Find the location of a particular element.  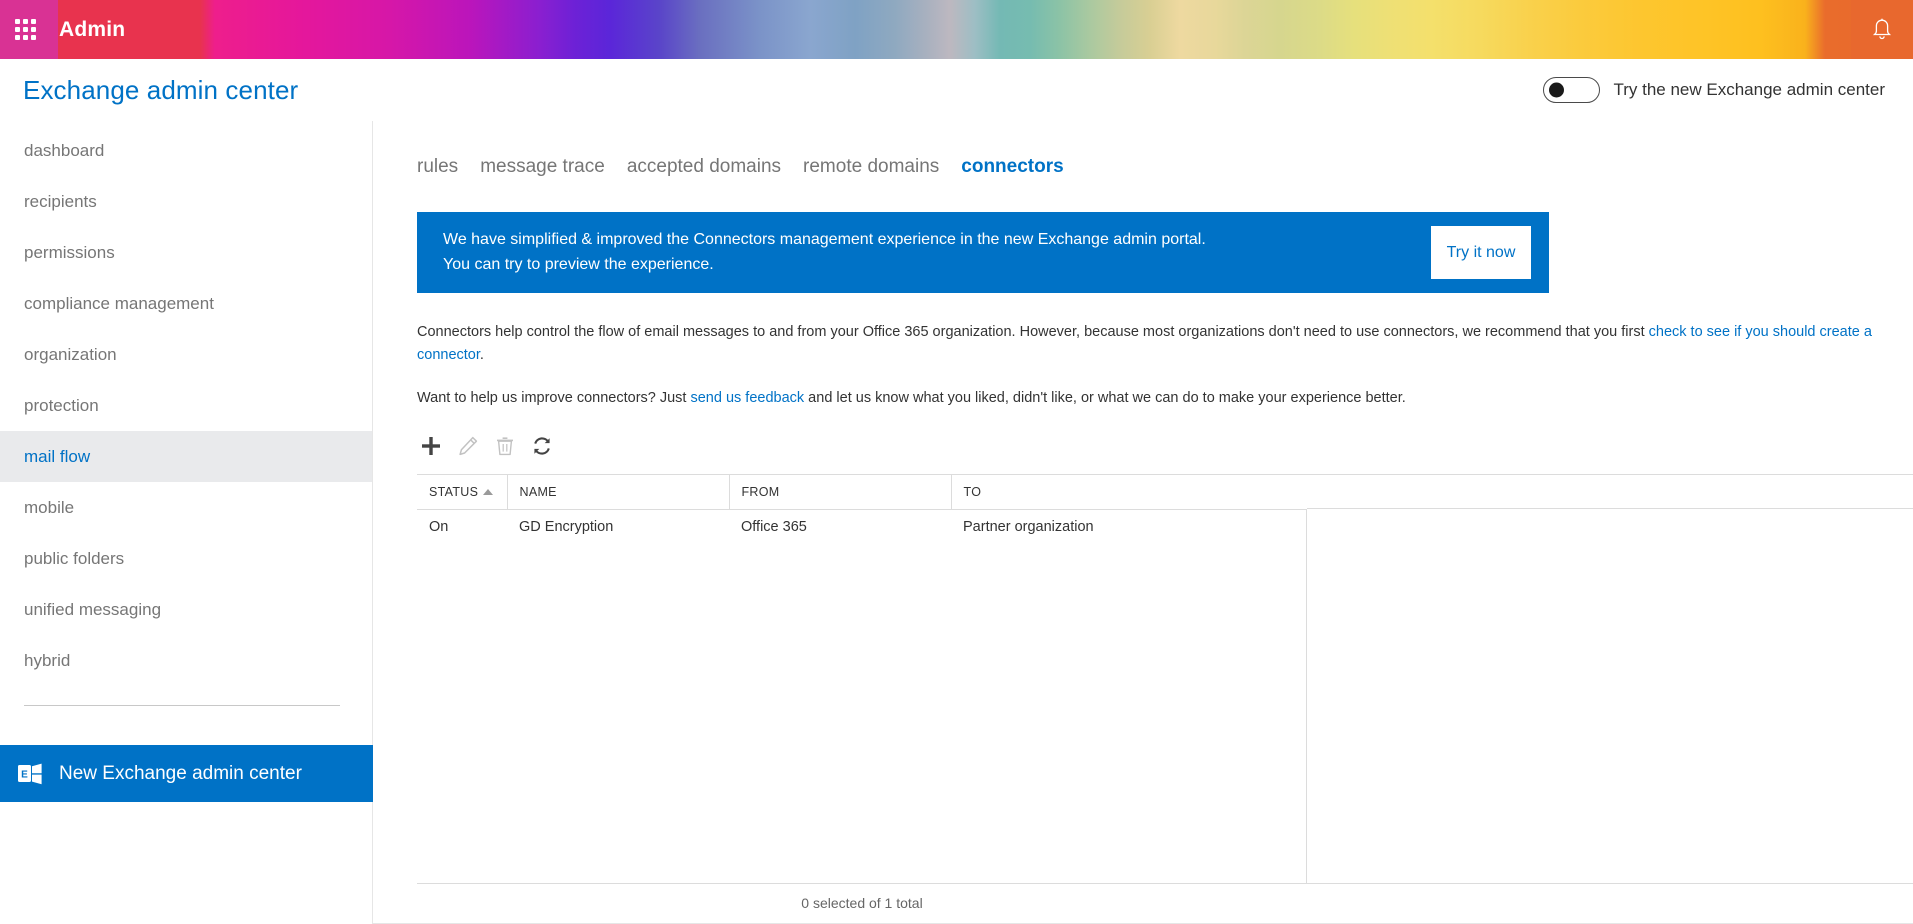

sidebar-item-compliance-management: compliance management is located at coordinates (186, 303).